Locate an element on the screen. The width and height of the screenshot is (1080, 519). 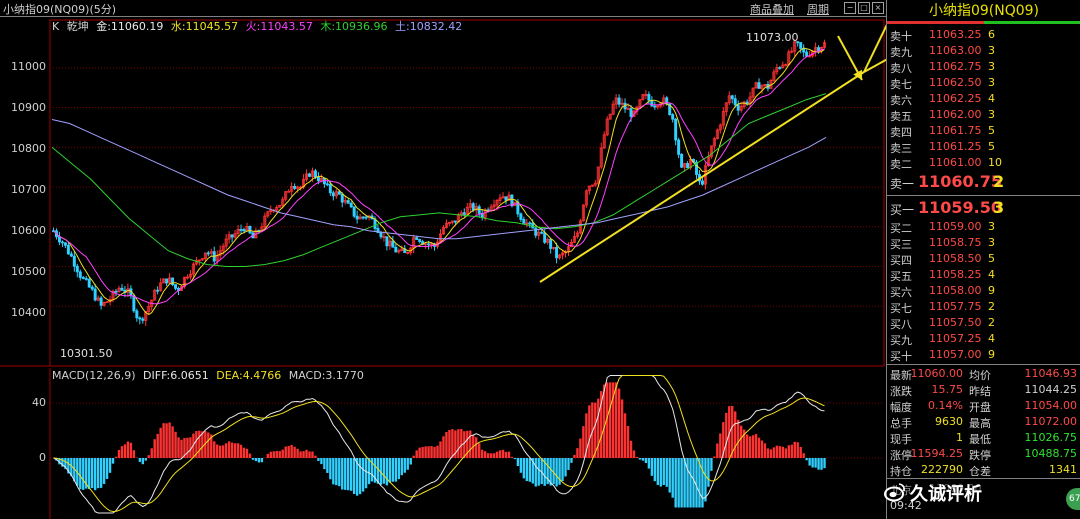
ask-level: 卖二 11061.00 10 is located at coordinates (983, 163).